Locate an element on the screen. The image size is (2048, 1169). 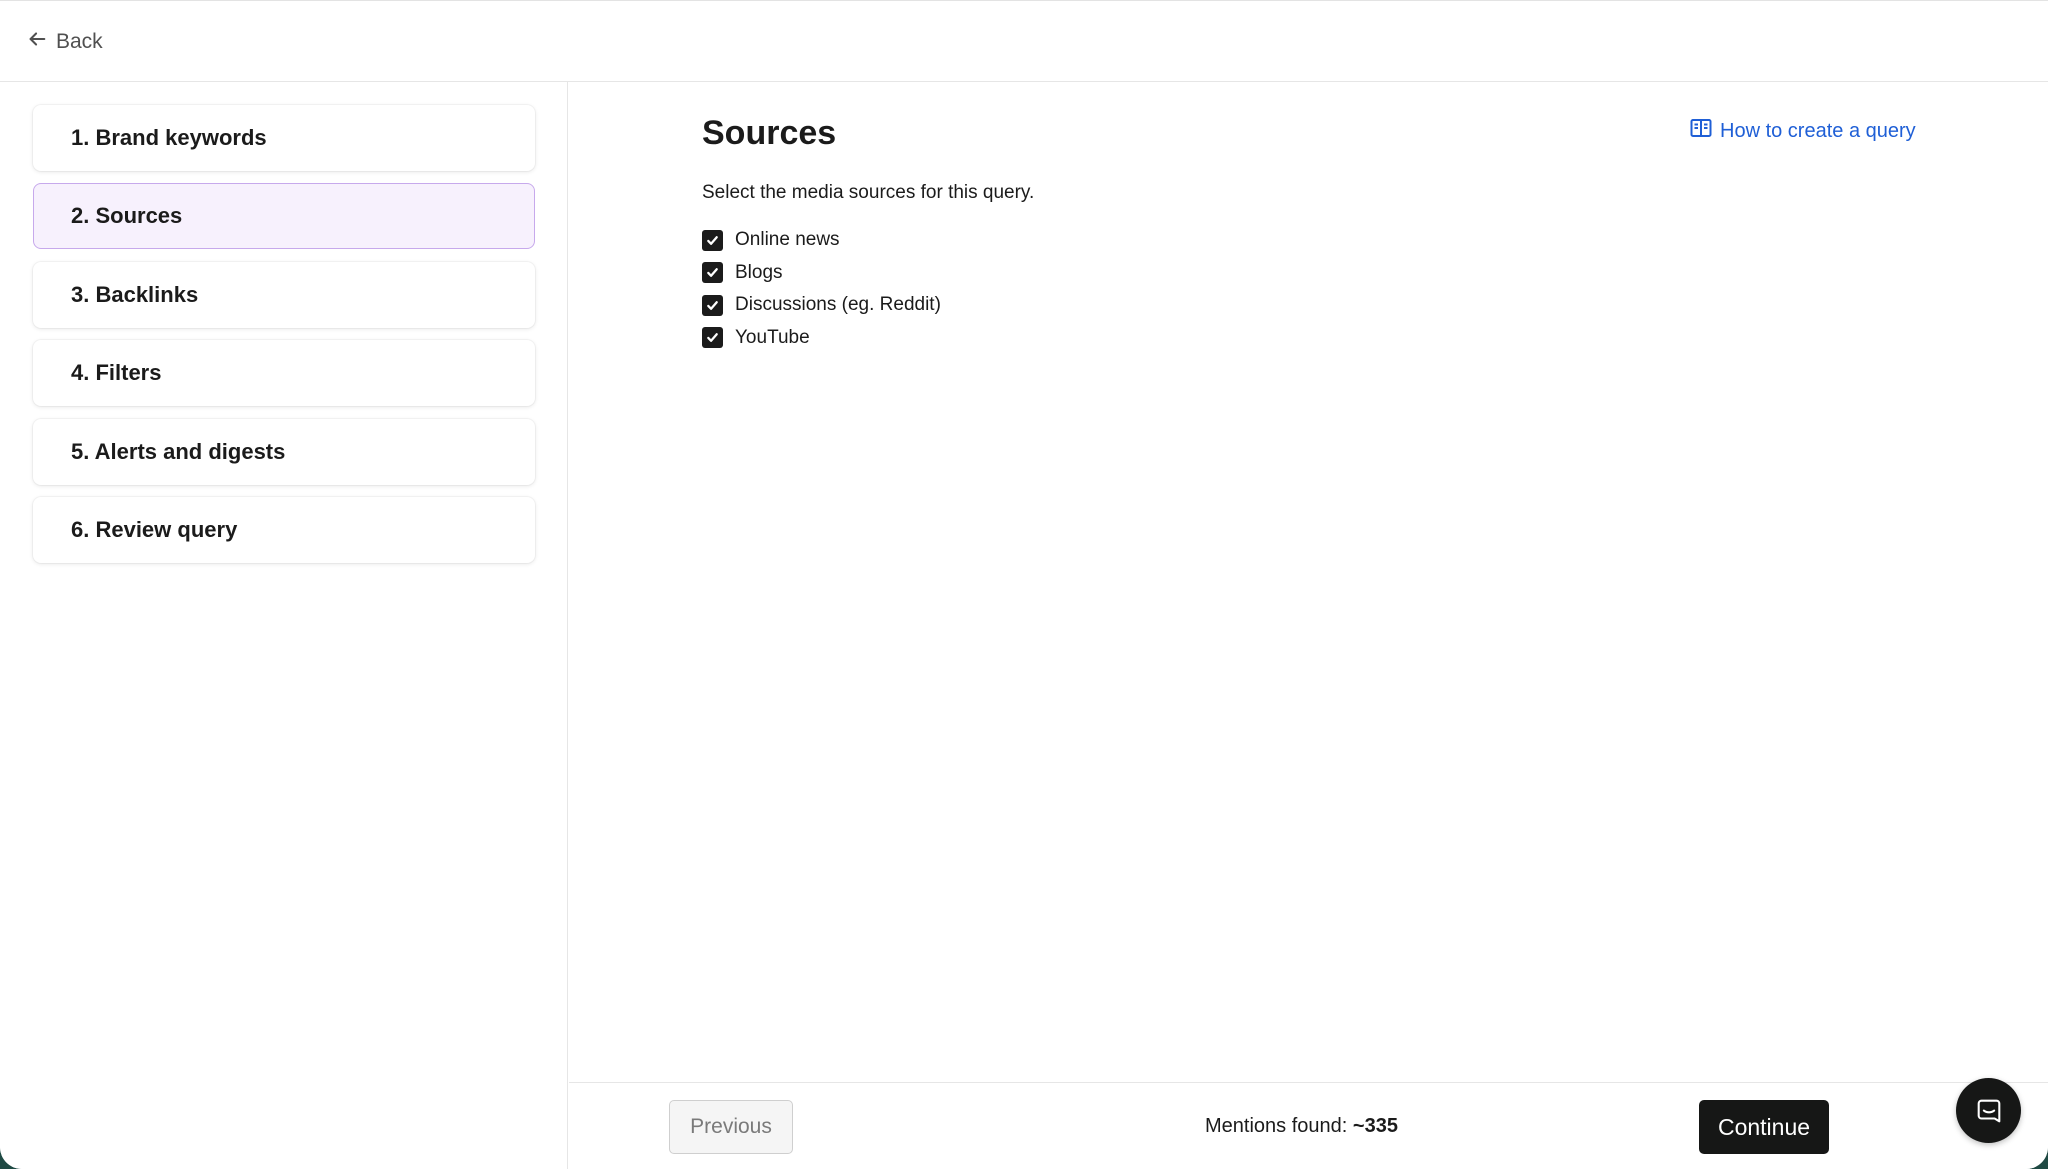
step-label: 3. Backlinks is located at coordinates (135, 294).